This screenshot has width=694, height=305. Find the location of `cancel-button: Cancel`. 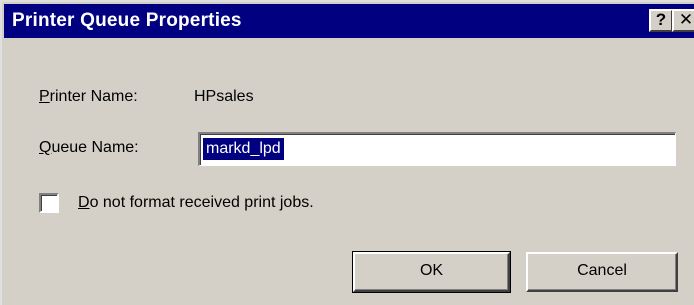

cancel-button: Cancel is located at coordinates (602, 272).